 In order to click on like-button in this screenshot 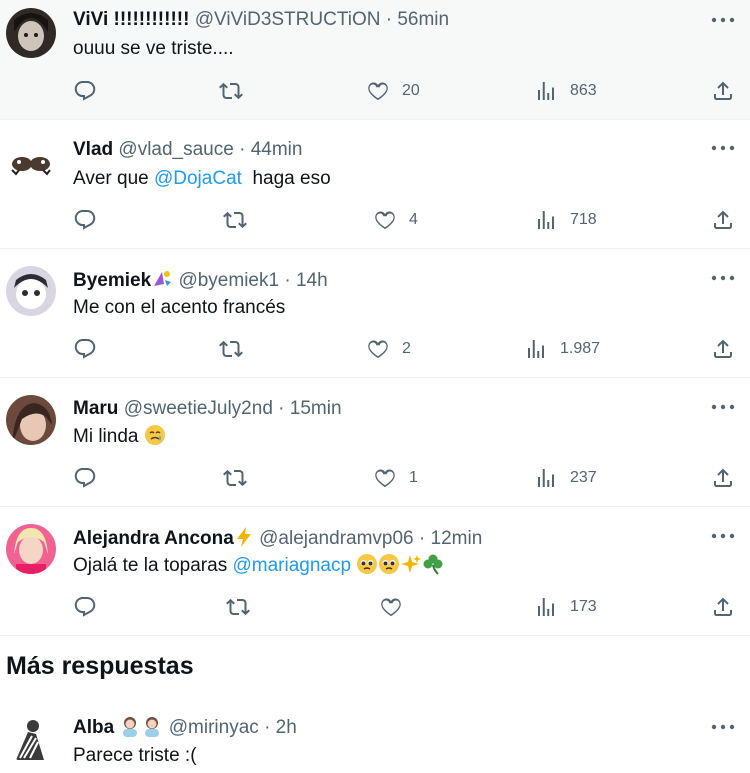, I will do `click(391, 607)`.